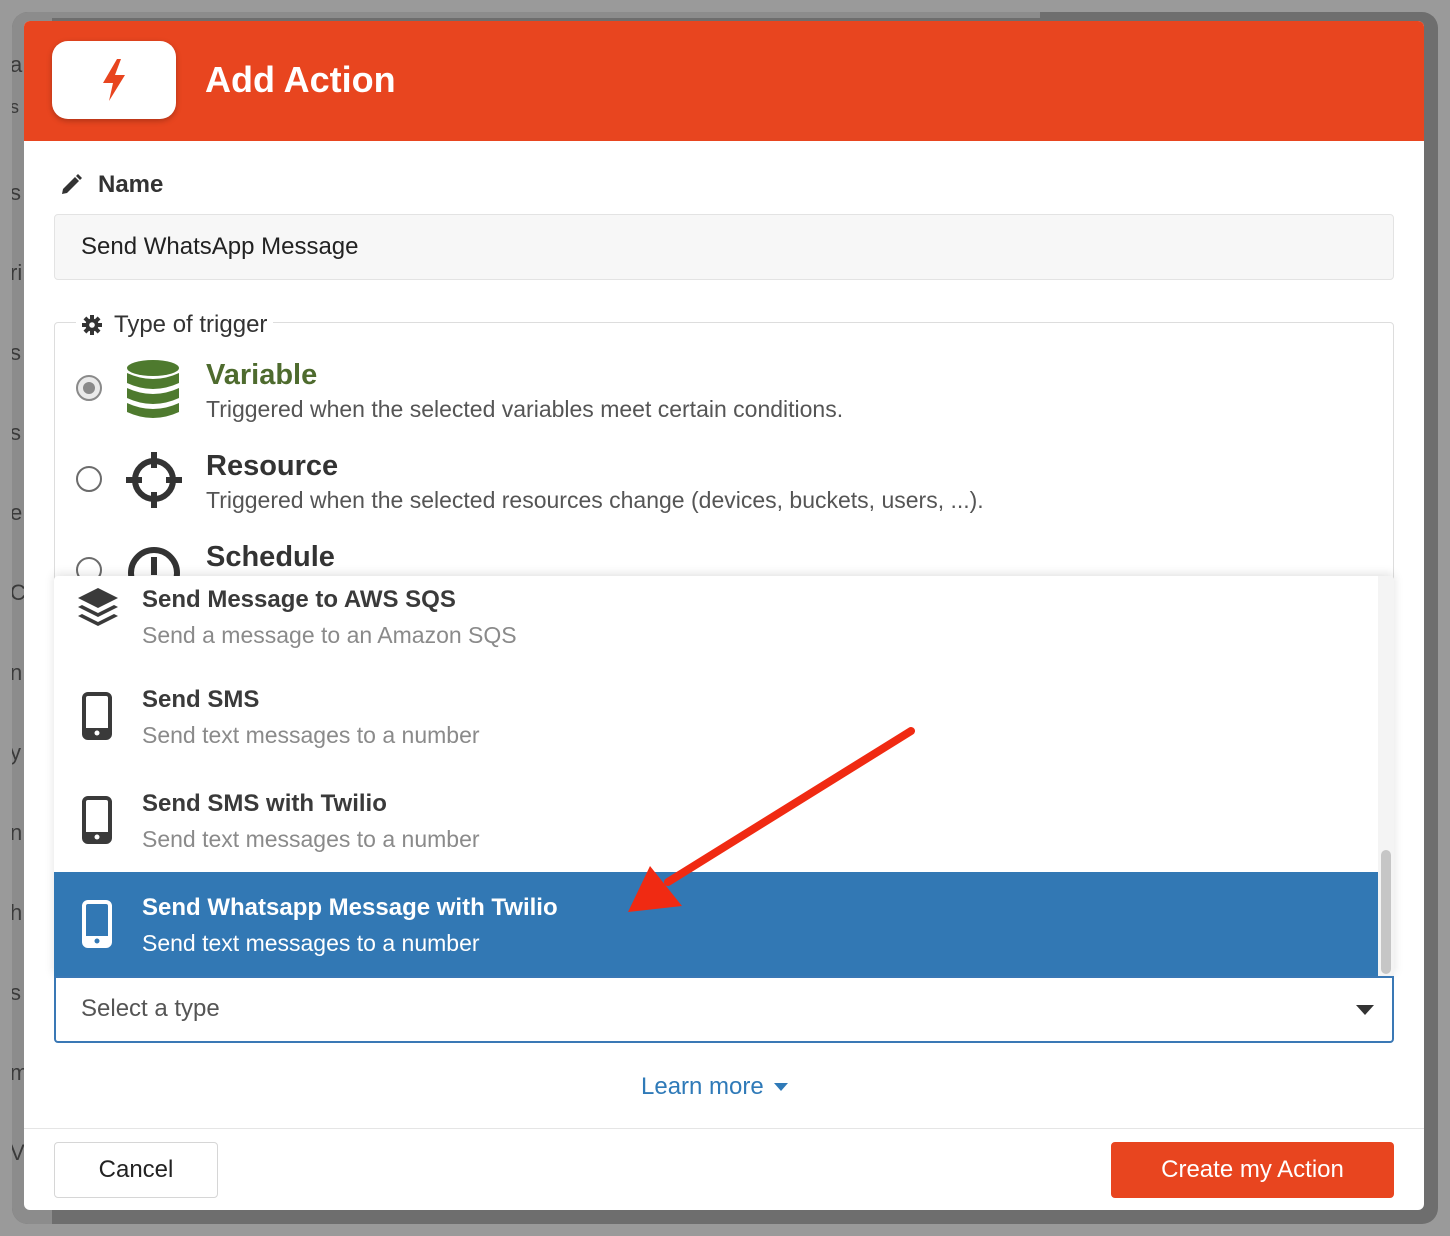 This screenshot has width=1450, height=1236. Describe the element at coordinates (262, 375) in the screenshot. I see `trigger-option-title: Variable` at that location.